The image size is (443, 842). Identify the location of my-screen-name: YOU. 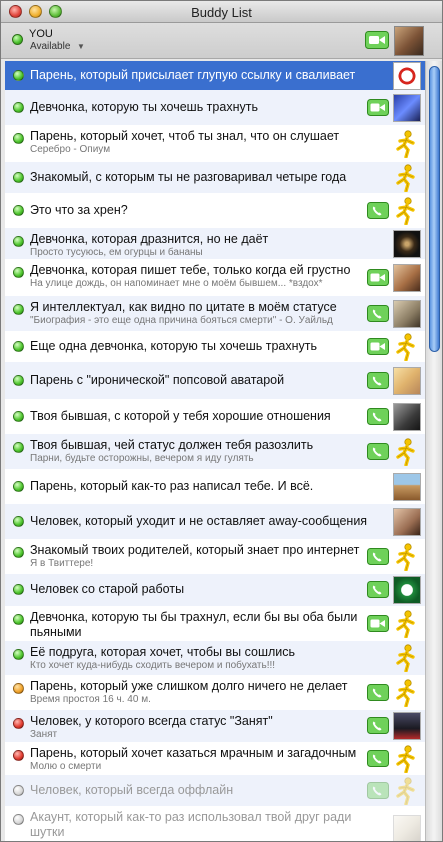
(41, 34).